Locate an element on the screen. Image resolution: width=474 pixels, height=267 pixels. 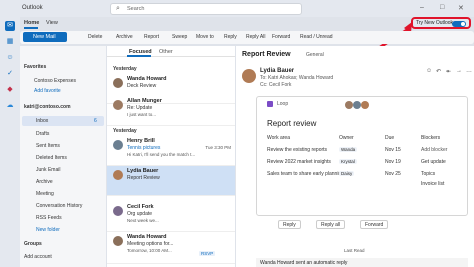
inbox-count: 6 is located at coordinates (95, 121).